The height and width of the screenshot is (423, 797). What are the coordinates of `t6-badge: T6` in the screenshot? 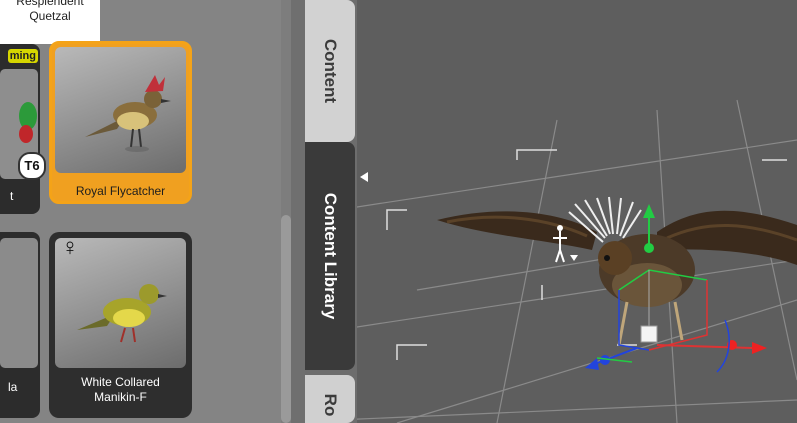 It's located at (32, 166).